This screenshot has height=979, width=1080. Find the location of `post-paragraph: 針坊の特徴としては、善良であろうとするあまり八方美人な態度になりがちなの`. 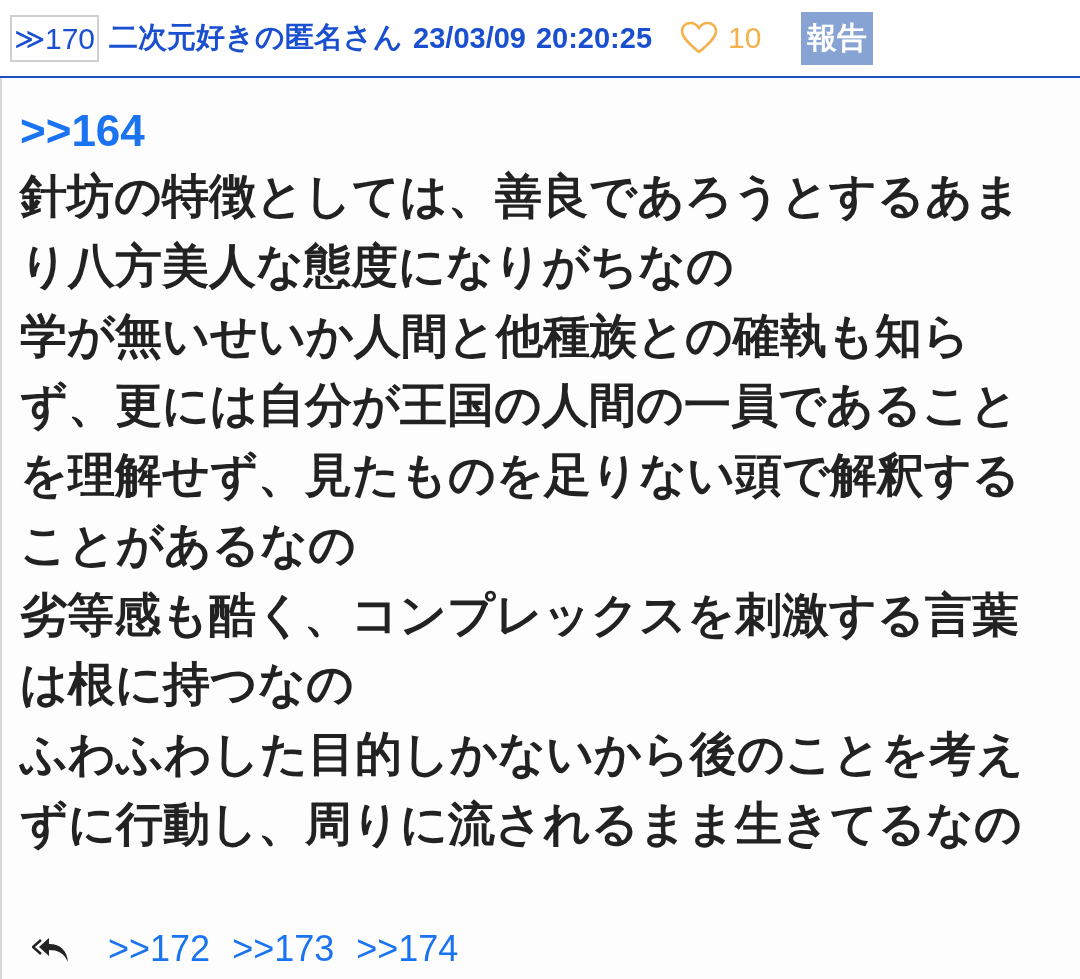

post-paragraph: 針坊の特徴としては、善良であろうとするあまり八方美人な態度になりがちなの is located at coordinates (521, 231).